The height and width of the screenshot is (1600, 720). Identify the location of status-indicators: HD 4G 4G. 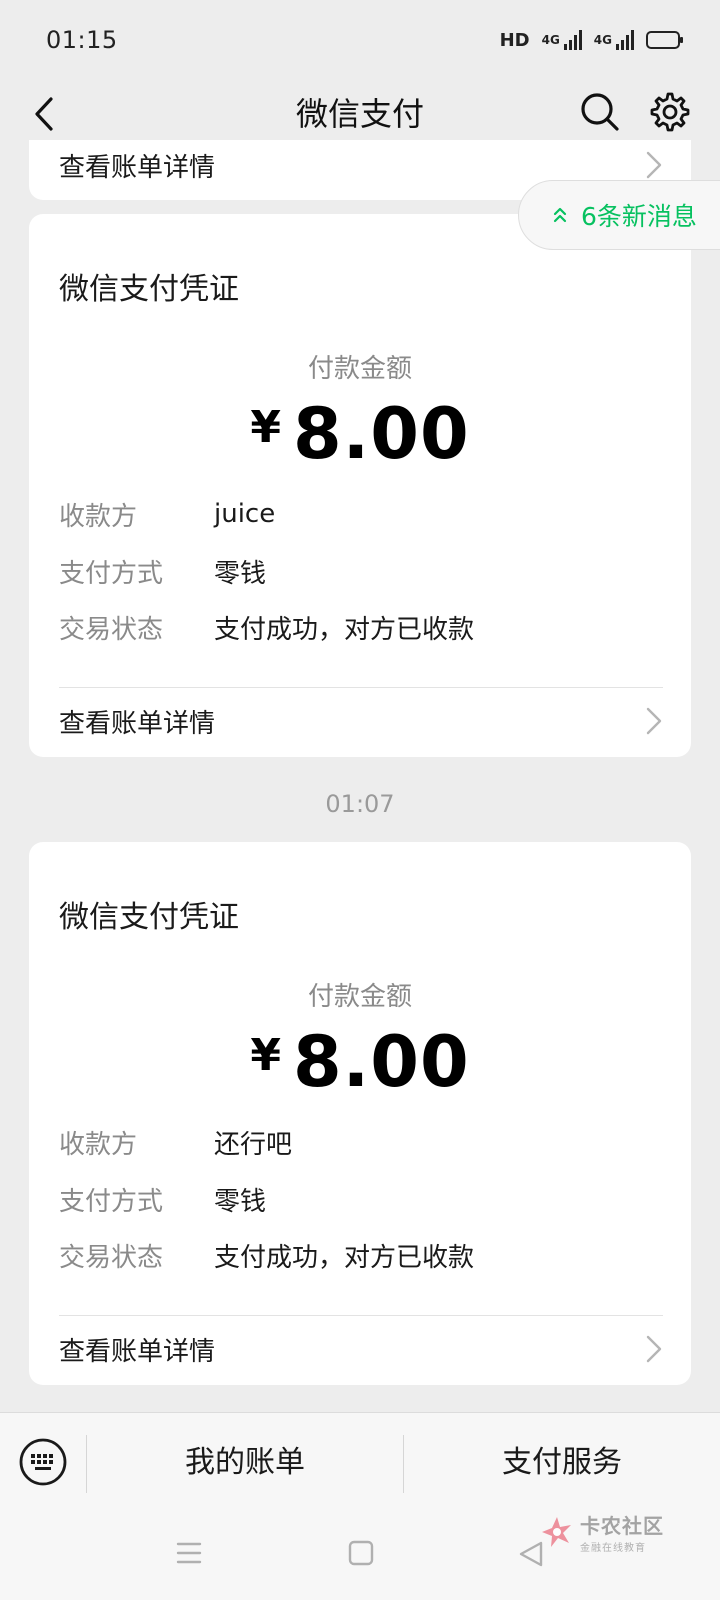
(591, 40).